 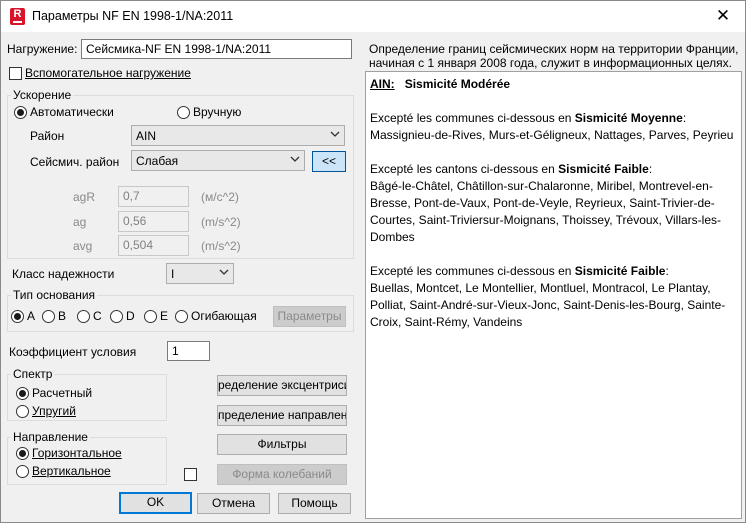 What do you see at coordinates (153, 196) in the screenshot?
I see `agr-field: 0,7` at bounding box center [153, 196].